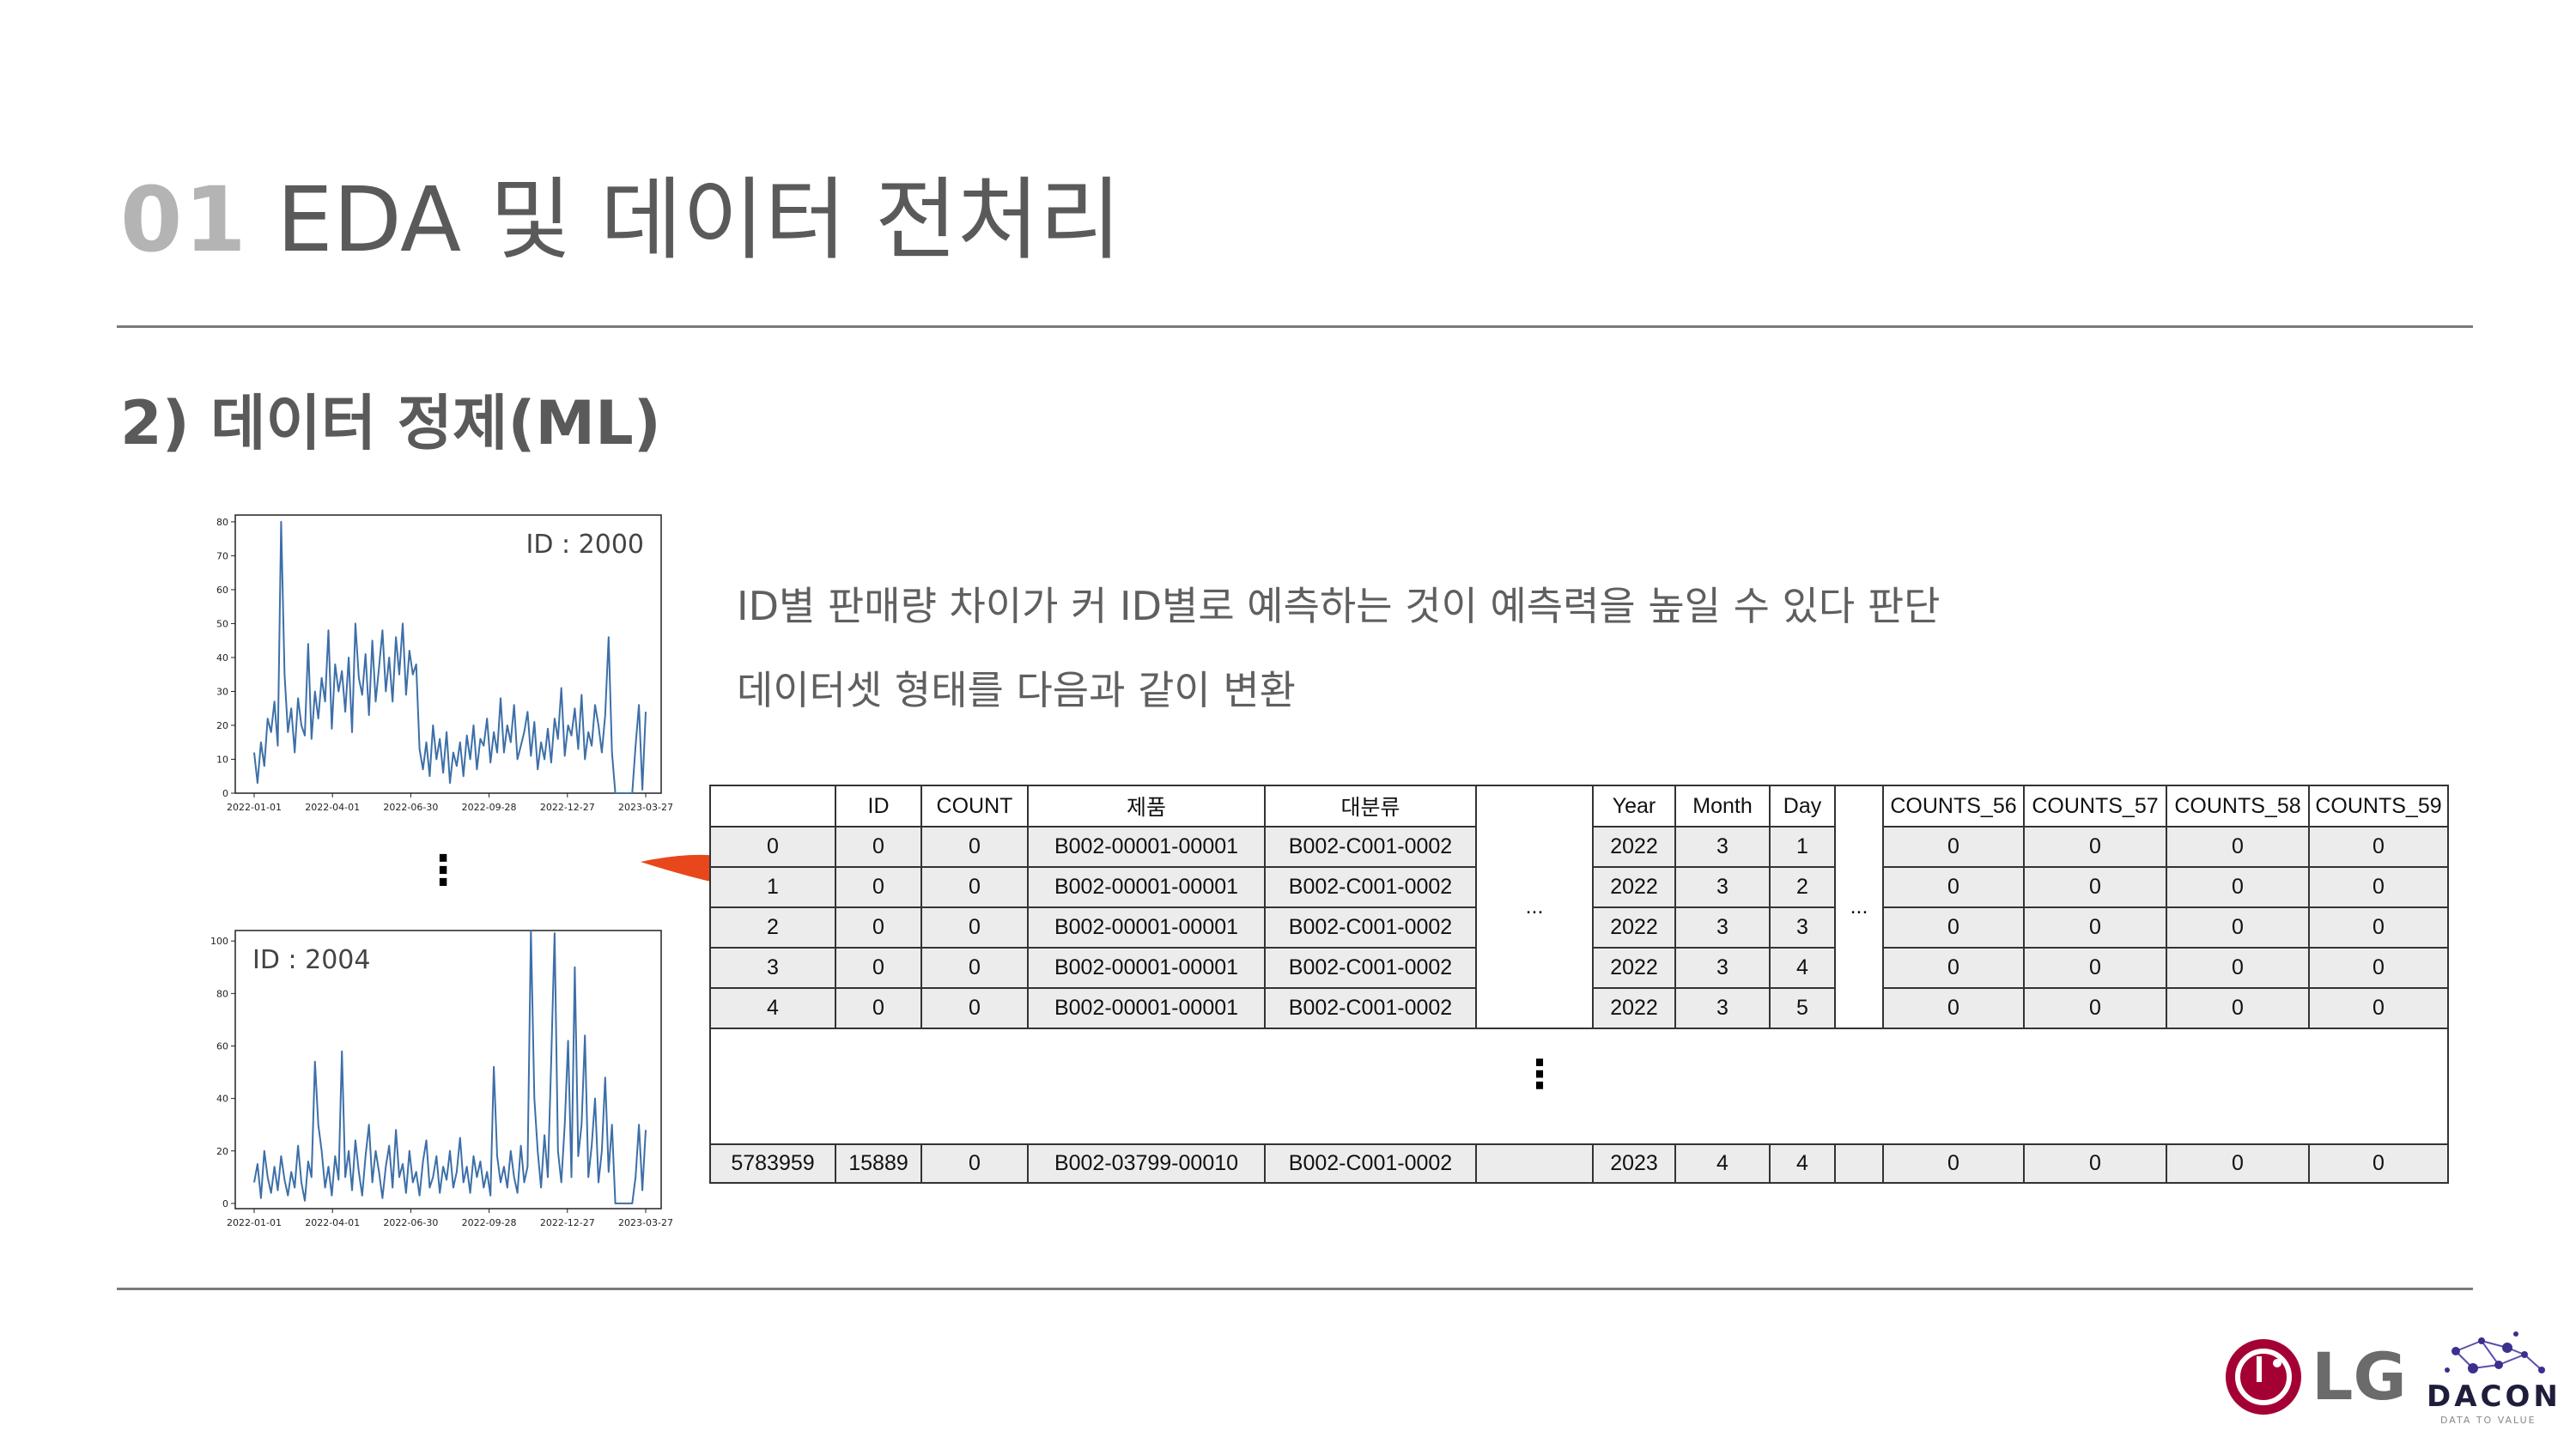  What do you see at coordinates (225, 1204) in the screenshot?
I see `y-tick-label: 0` at bounding box center [225, 1204].